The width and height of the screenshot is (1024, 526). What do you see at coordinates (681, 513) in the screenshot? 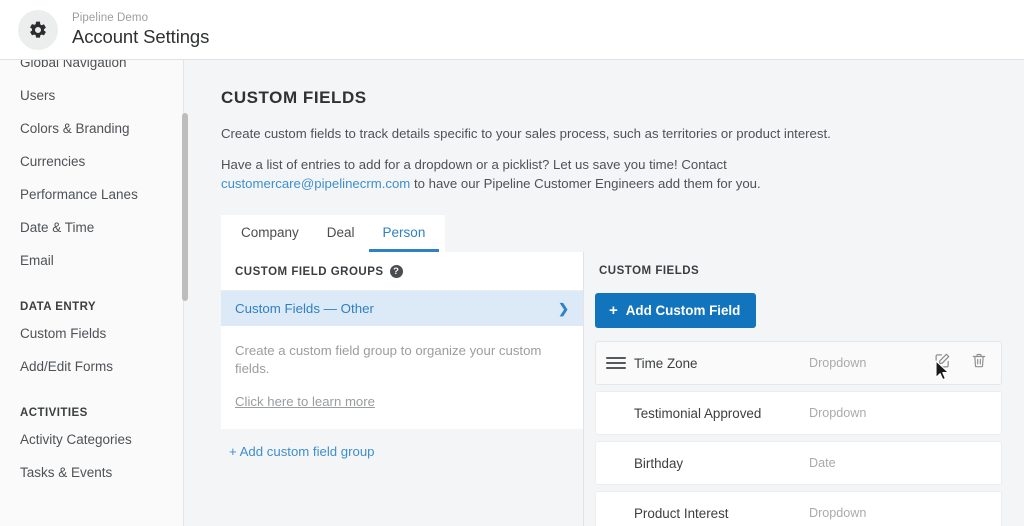
I see `field-name: Product Interest` at bounding box center [681, 513].